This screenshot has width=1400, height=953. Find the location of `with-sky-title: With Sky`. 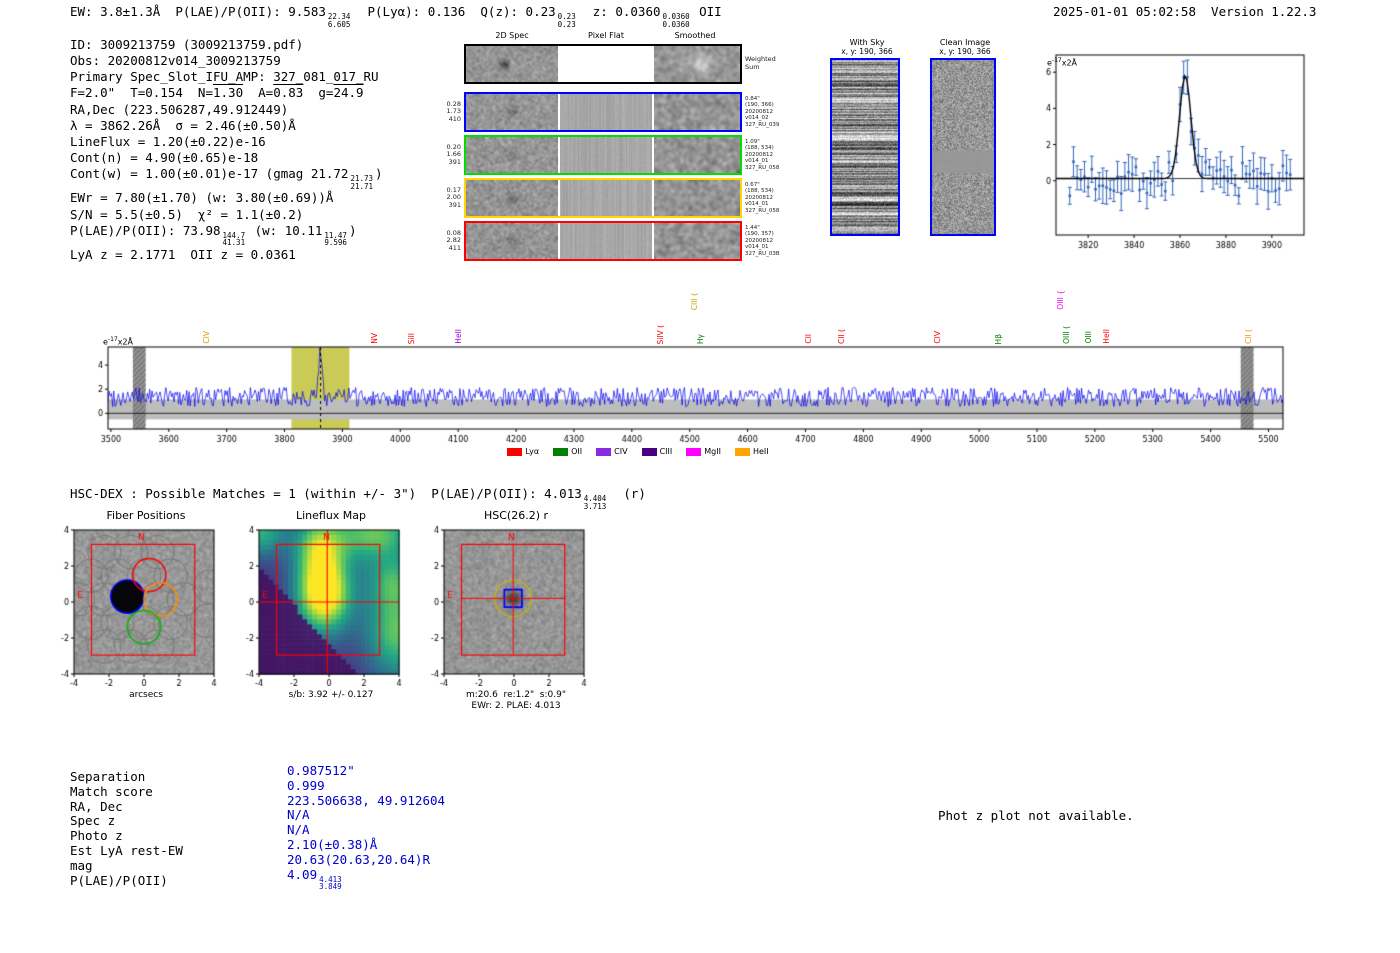

with-sky-title: With Sky is located at coordinates (867, 42).